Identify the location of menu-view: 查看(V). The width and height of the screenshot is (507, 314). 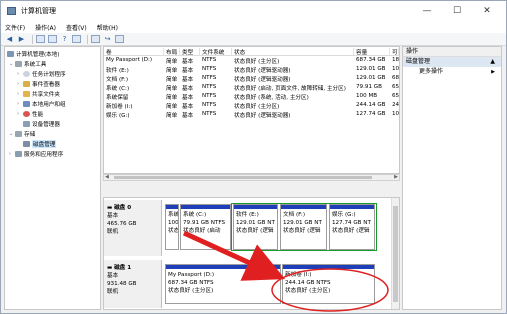
(76, 27).